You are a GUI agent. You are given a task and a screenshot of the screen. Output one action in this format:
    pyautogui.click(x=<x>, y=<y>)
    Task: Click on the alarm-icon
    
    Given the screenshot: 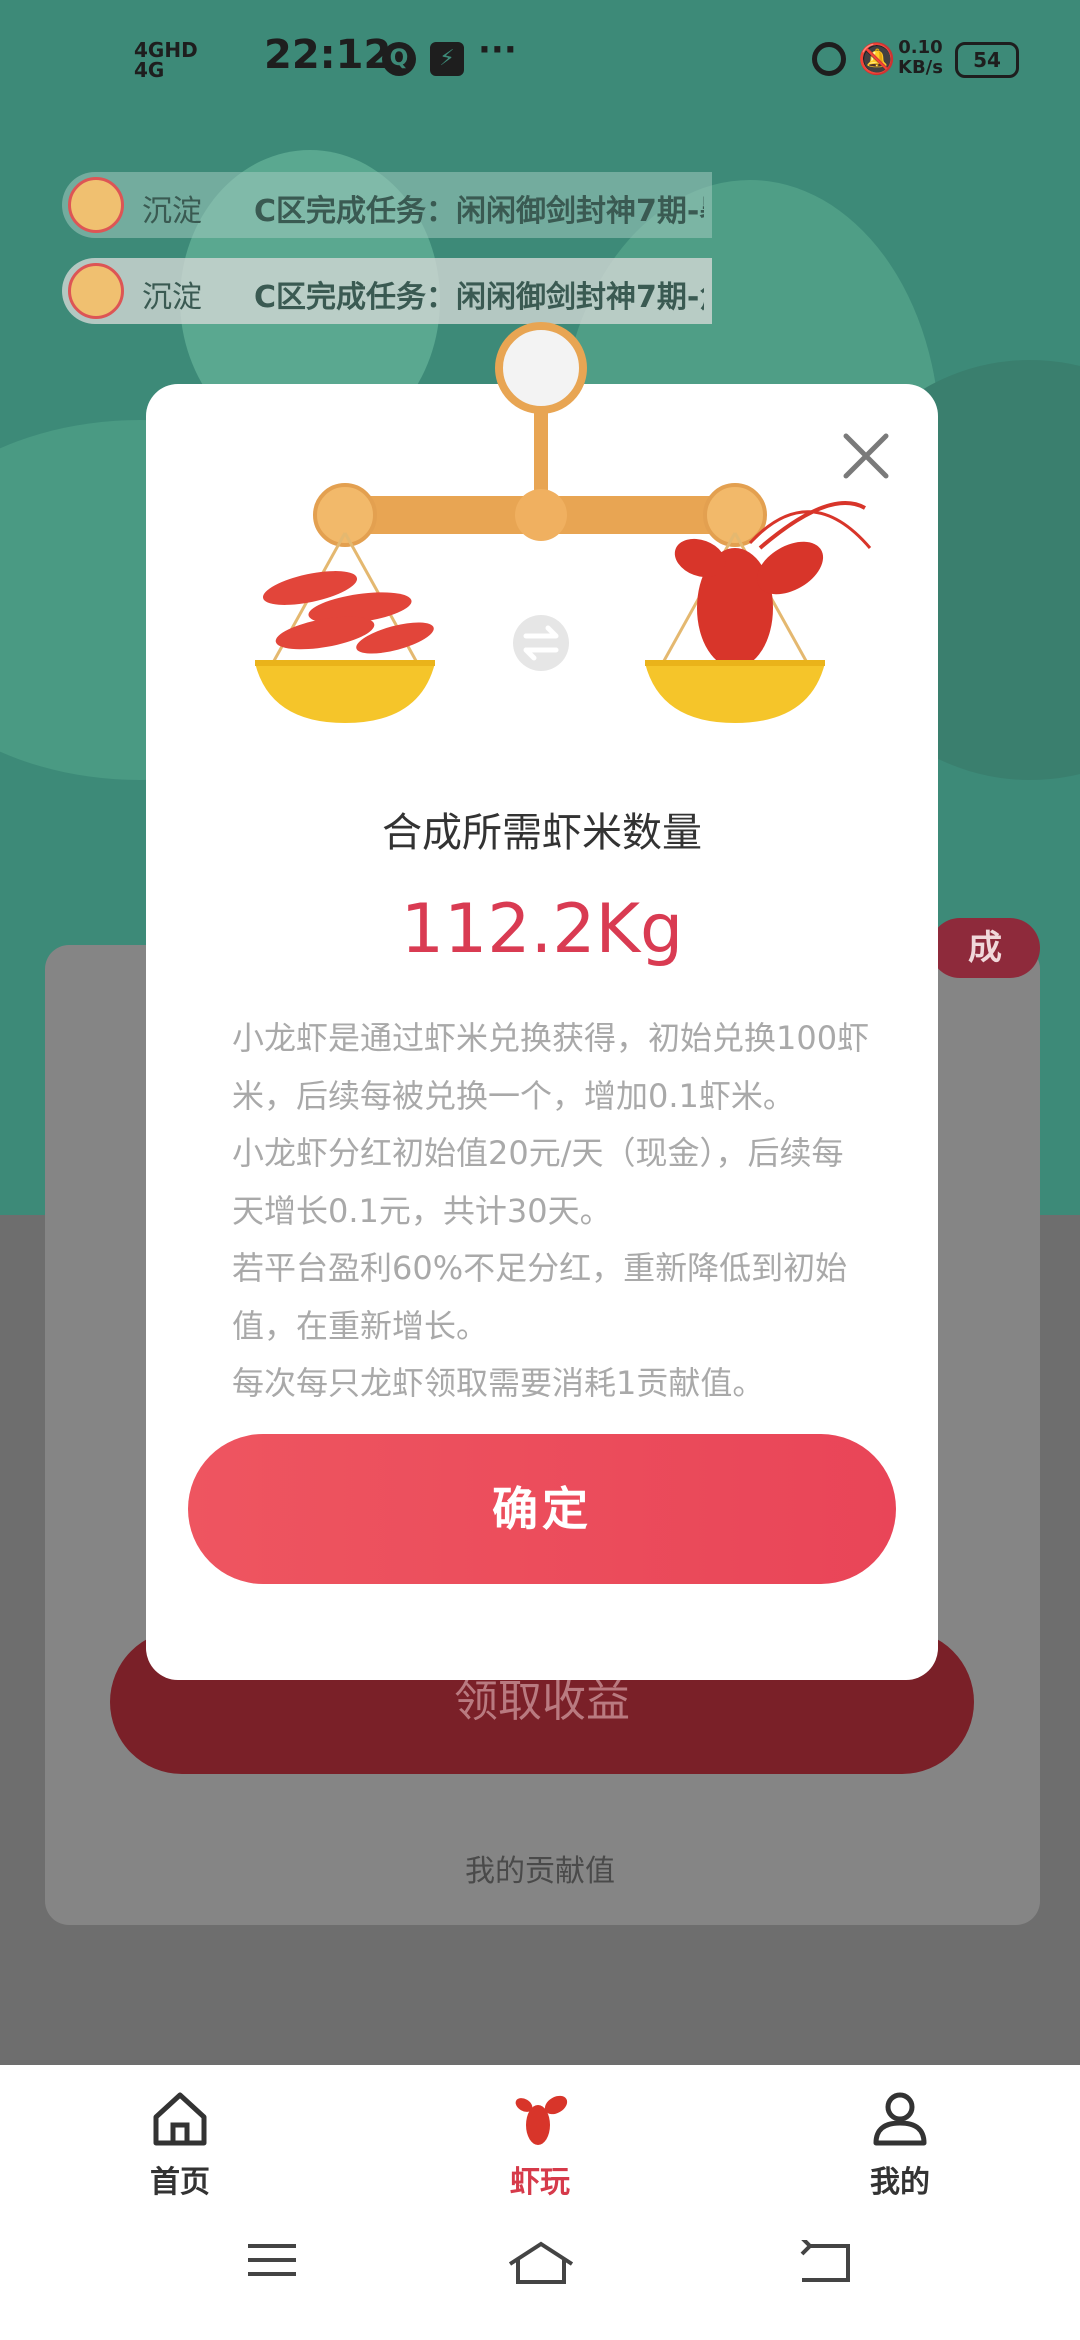 What is the action you would take?
    pyautogui.click(x=829, y=59)
    